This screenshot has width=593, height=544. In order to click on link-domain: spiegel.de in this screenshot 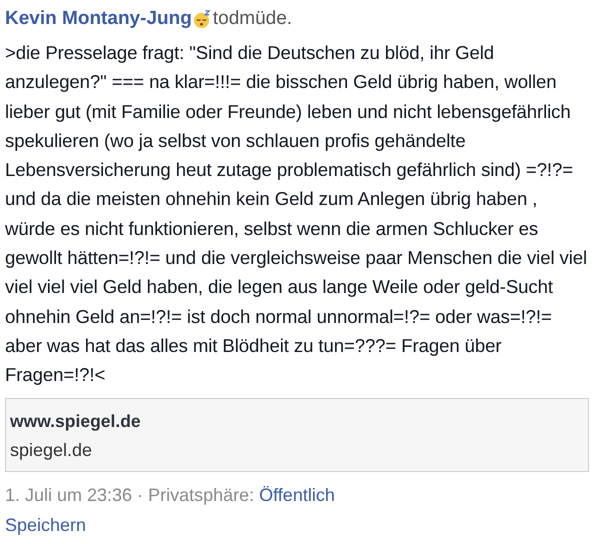, I will do `click(52, 450)`.